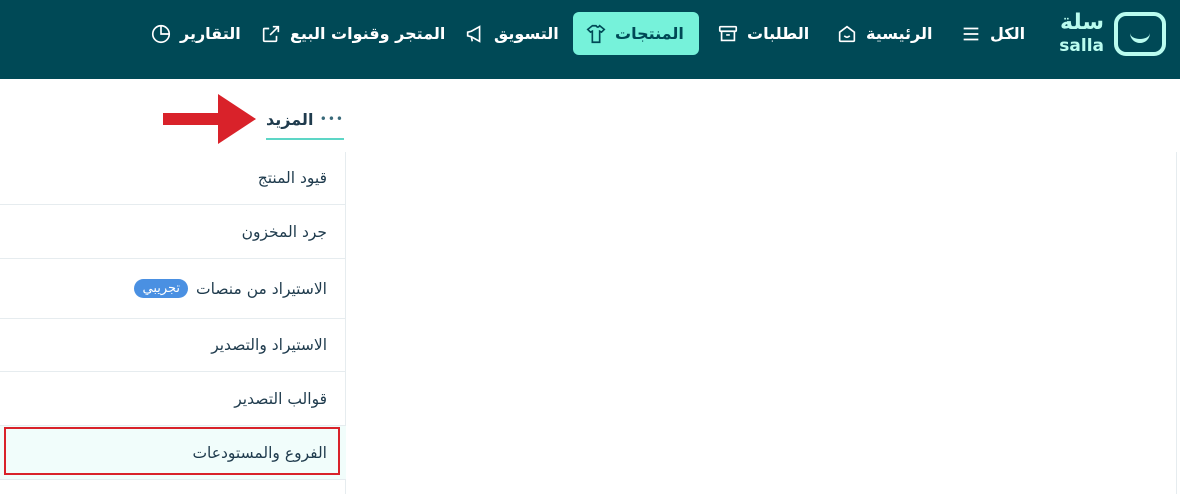 The width and height of the screenshot is (1180, 494). I want to click on nav-item-label: الرئيسية, so click(899, 33).